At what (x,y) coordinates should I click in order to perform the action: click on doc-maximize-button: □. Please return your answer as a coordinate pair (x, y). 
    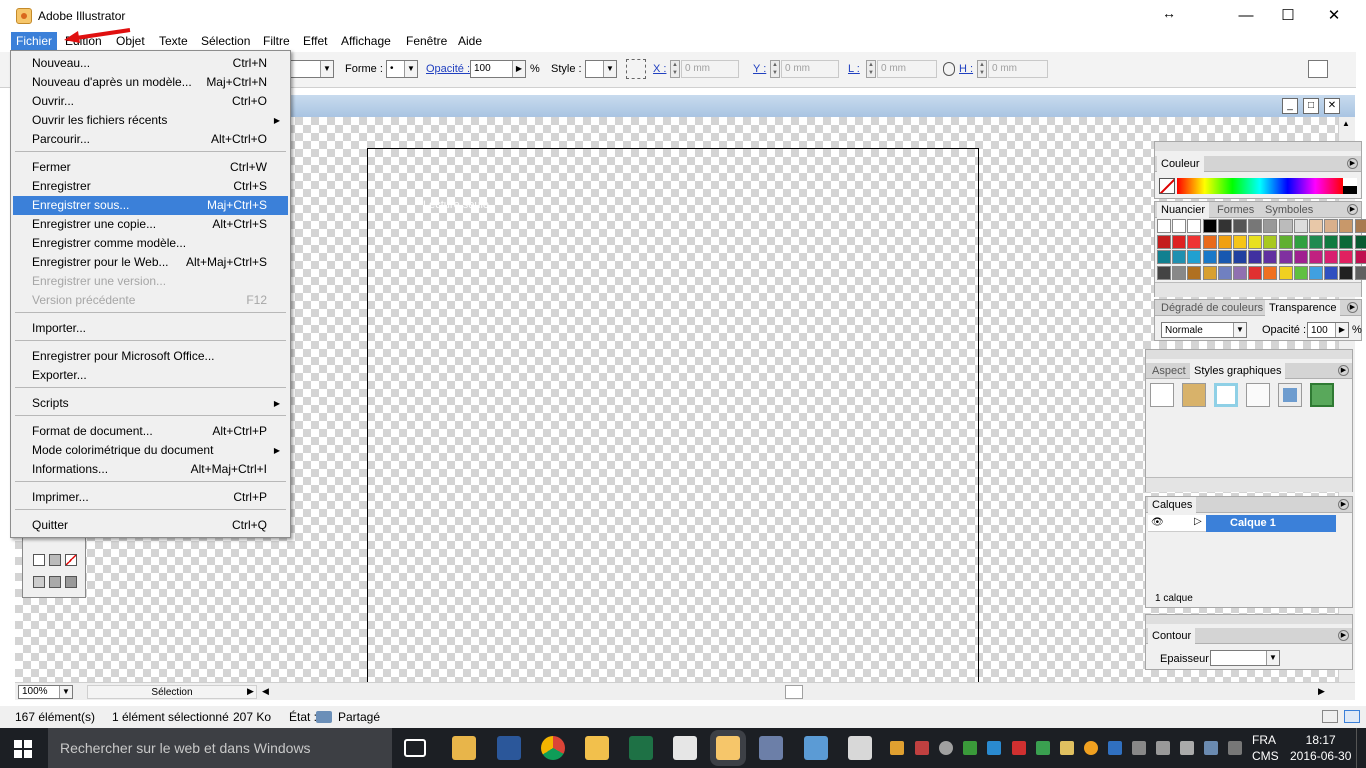
    Looking at the image, I should click on (1311, 106).